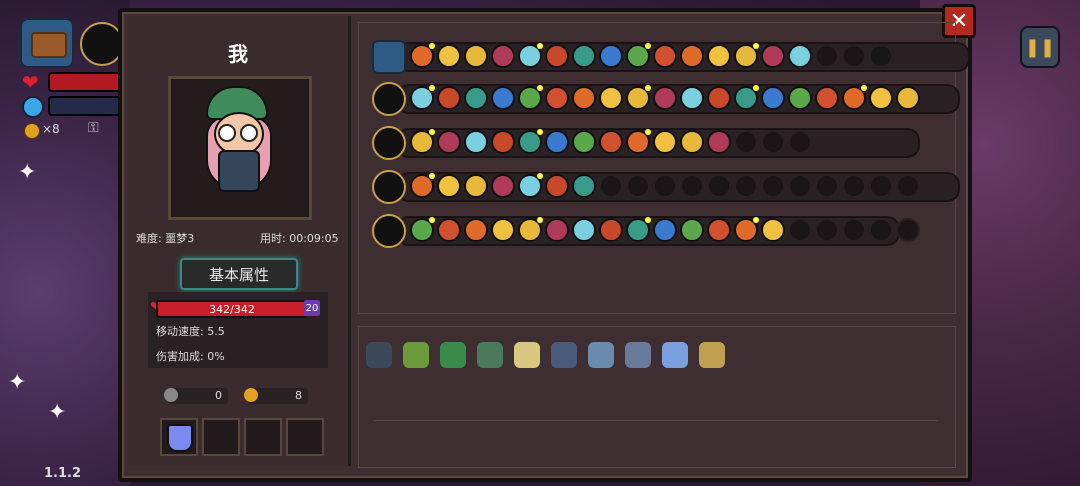 This screenshot has height=486, width=1080. What do you see at coordinates (564, 355) in the screenshot?
I see `potion-icon` at bounding box center [564, 355].